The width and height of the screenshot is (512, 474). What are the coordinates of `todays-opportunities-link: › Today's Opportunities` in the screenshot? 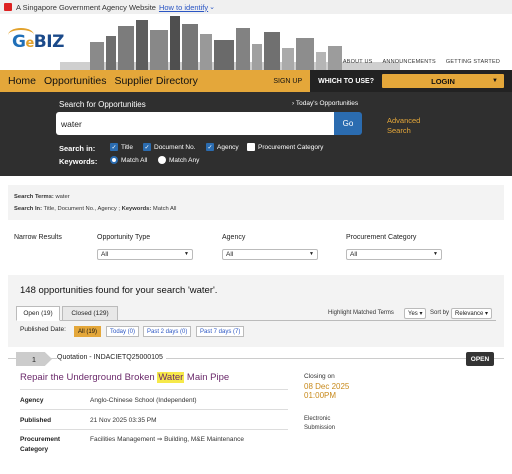 It's located at (325, 103).